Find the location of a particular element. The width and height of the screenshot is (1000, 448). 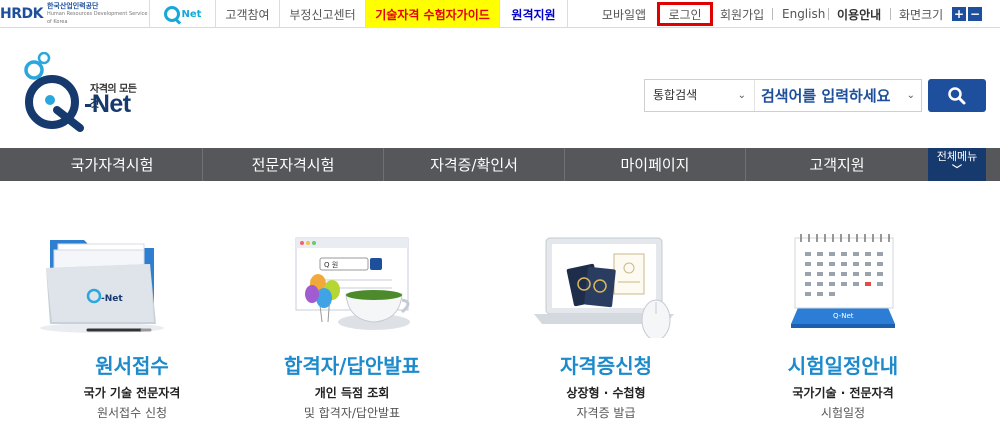

laptop-passport-icon is located at coordinates (606, 284).